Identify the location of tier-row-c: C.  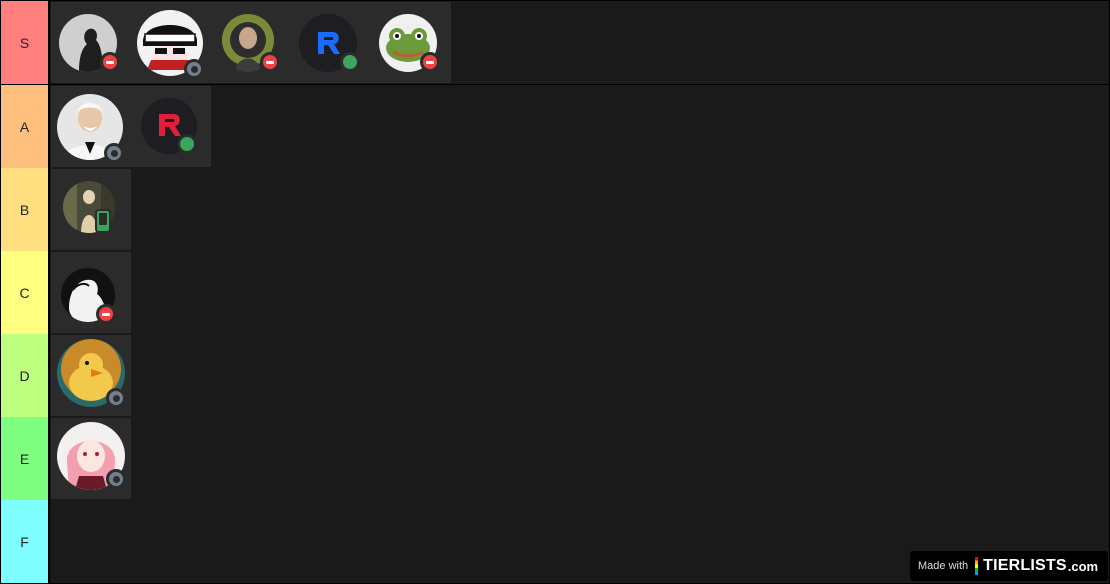
(555, 292).